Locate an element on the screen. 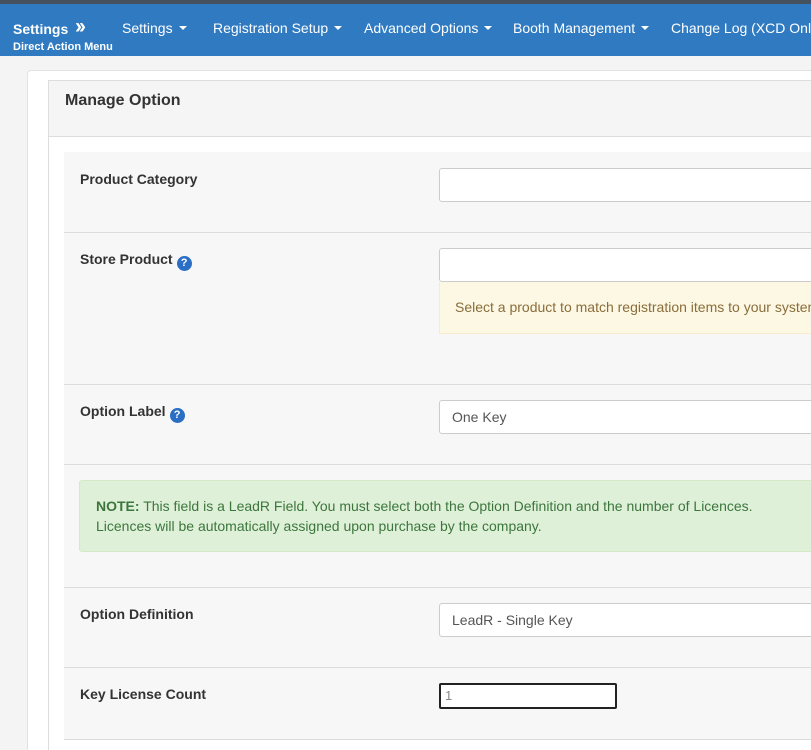  page-title: Manage Option is located at coordinates (123, 100).